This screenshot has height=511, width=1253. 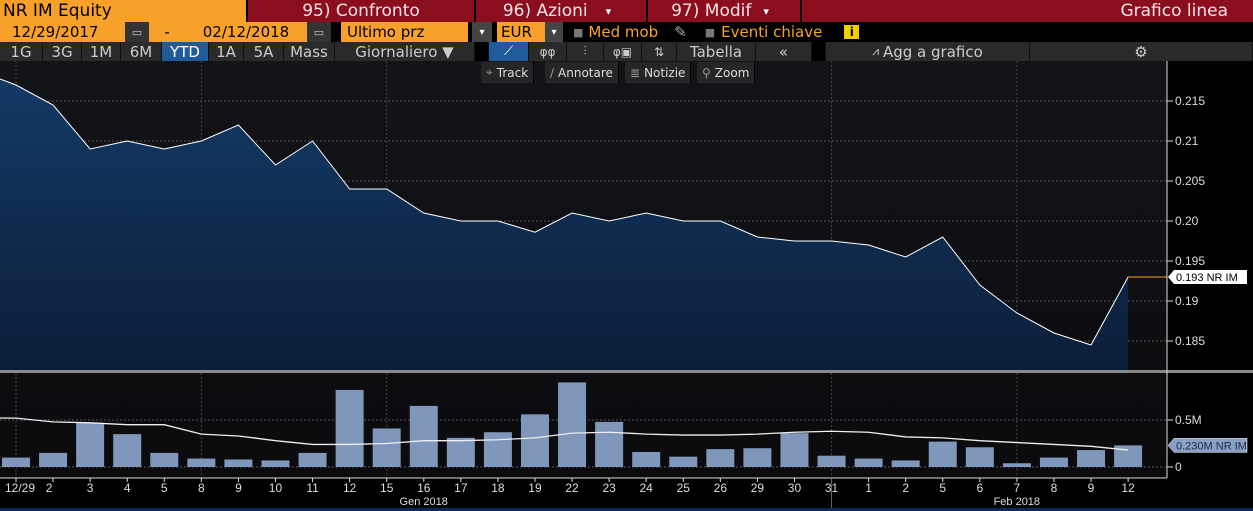 I want to click on annotate-button: ∕ Annotare, so click(x=582, y=72).